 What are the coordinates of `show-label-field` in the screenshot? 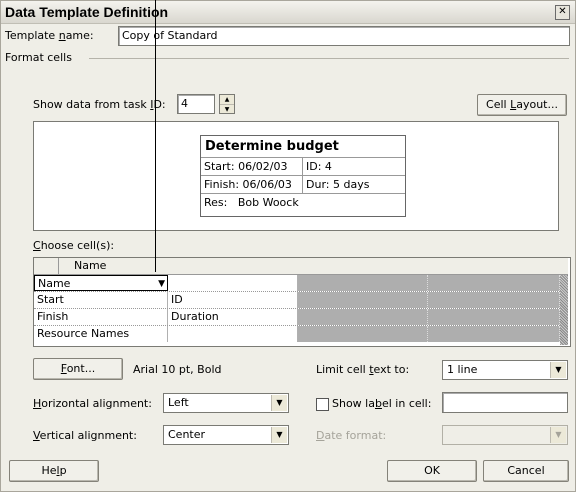 It's located at (505, 402).